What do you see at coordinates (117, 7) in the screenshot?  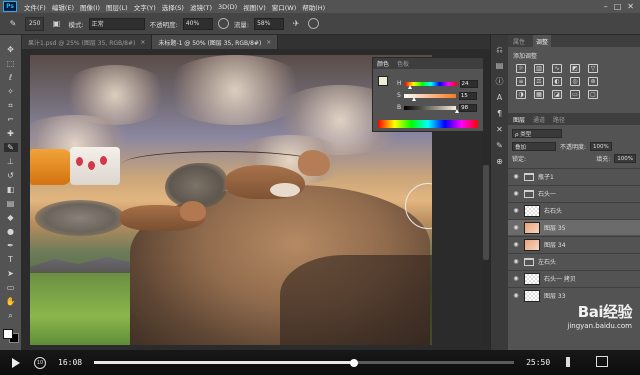 I see `menu-layer: 图层(L)` at bounding box center [117, 7].